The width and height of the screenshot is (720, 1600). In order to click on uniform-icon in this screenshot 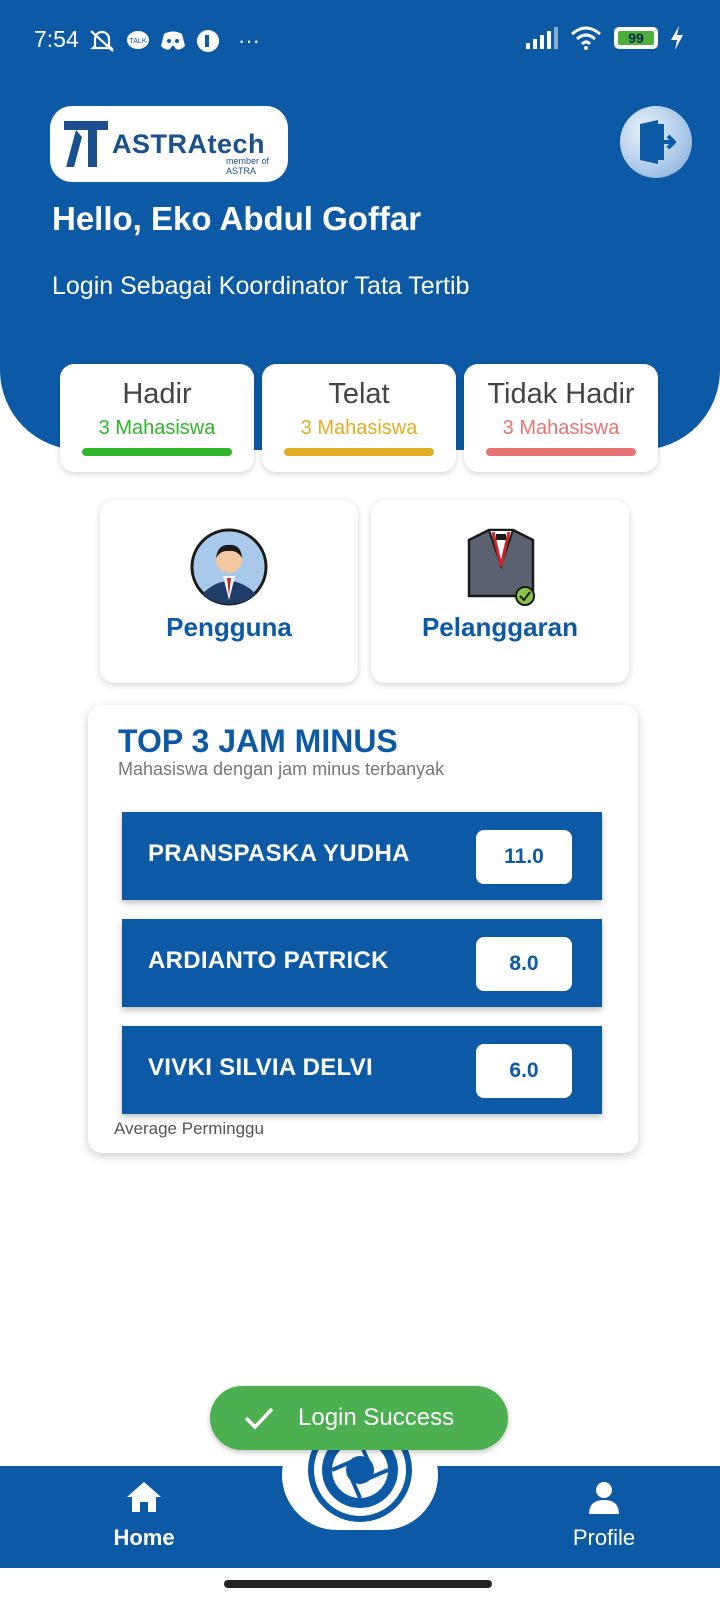, I will do `click(501, 567)`.